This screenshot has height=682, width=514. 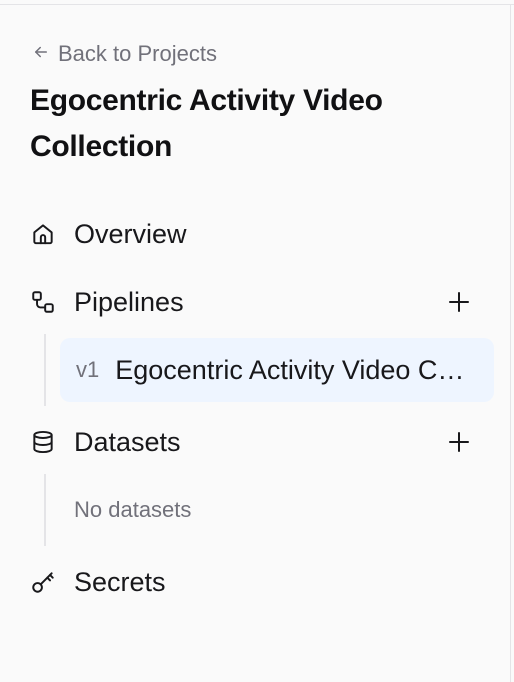 What do you see at coordinates (459, 302) in the screenshot?
I see `add-pipeline-button` at bounding box center [459, 302].